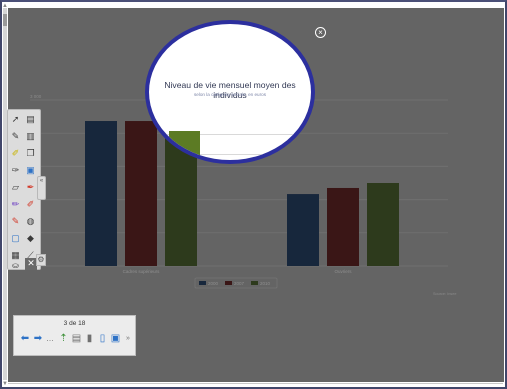 The height and width of the screenshot is (389, 507). What do you see at coordinates (41, 260) in the screenshot?
I see `settings-gear-icon: ⚙` at bounding box center [41, 260].